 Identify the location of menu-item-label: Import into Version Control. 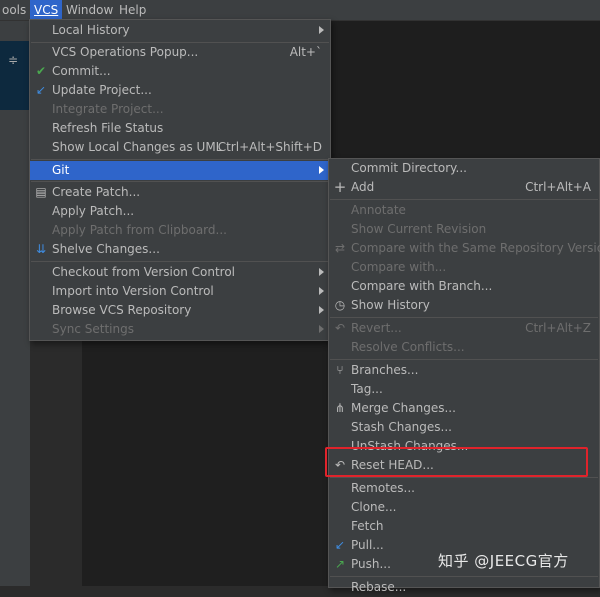
(133, 291).